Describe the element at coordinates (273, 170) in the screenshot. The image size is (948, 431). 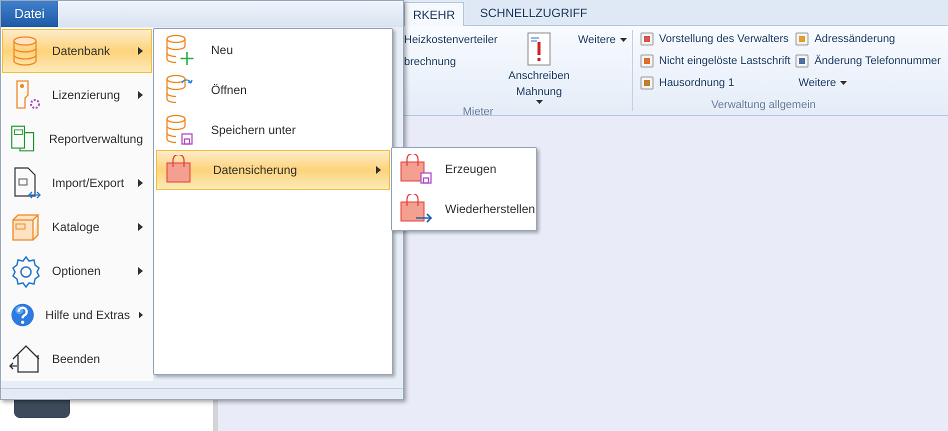
I see `menu-item: Datensicherung` at that location.